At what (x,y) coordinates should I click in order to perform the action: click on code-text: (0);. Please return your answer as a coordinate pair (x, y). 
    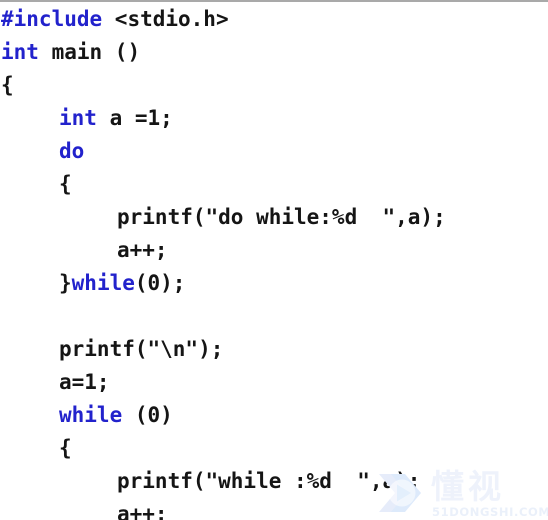
    Looking at the image, I should click on (160, 283).